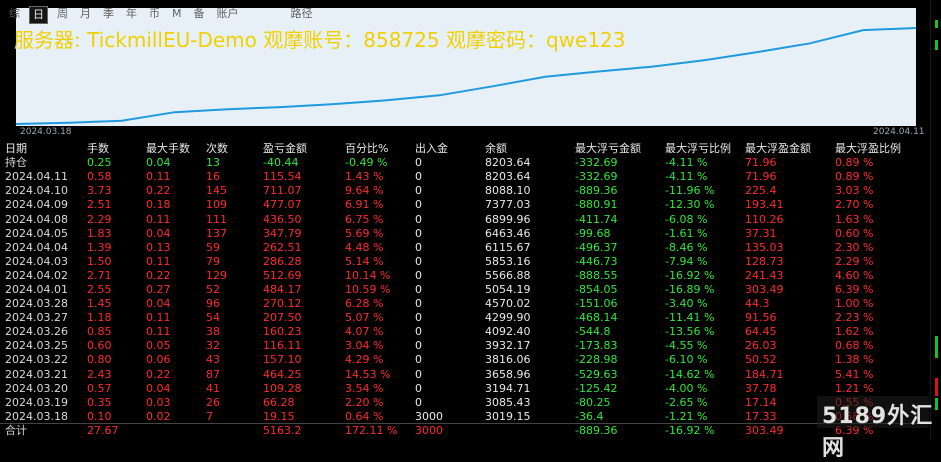 Image resolution: width=941 pixels, height=462 pixels. I want to click on table-cell: -7.94 %, so click(686, 261).